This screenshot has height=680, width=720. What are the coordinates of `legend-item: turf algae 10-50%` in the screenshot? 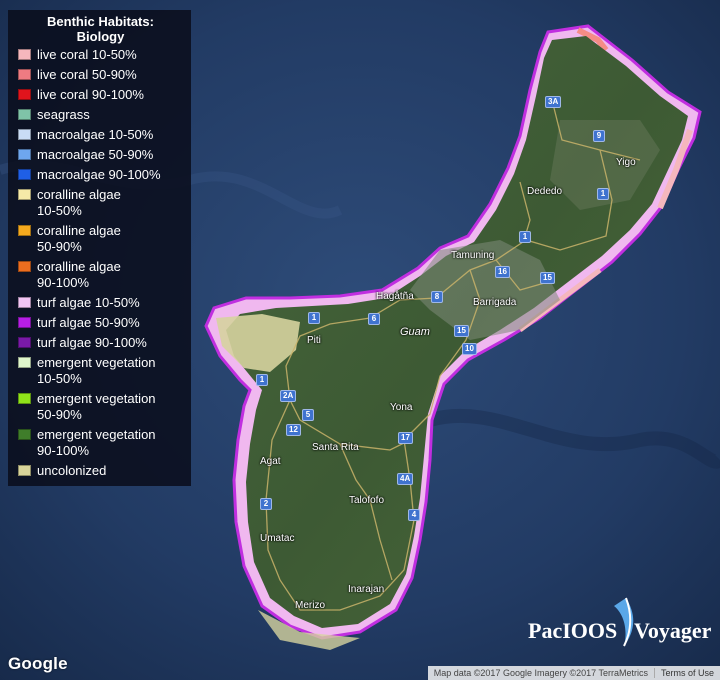 It's located at (100, 303).